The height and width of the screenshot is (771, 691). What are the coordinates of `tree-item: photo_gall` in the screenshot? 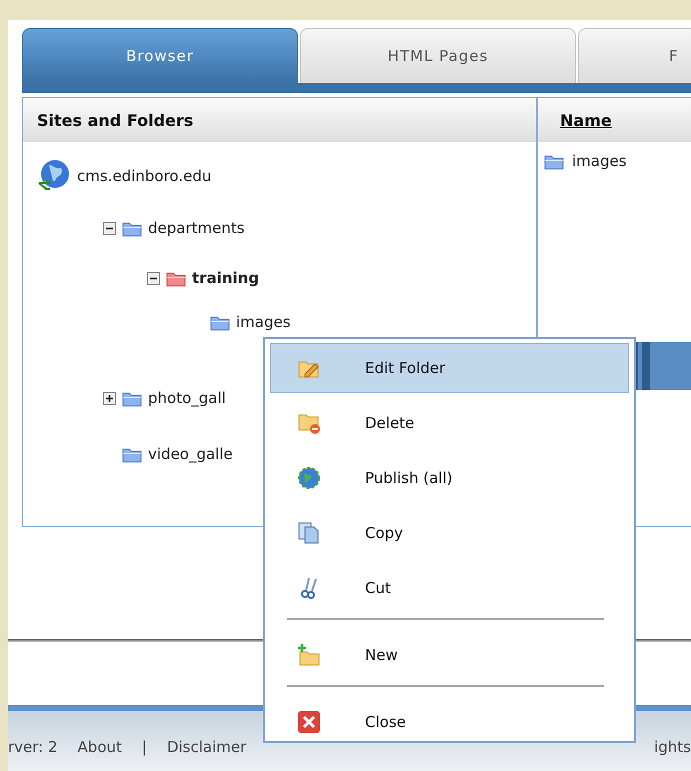 It's located at (187, 398).